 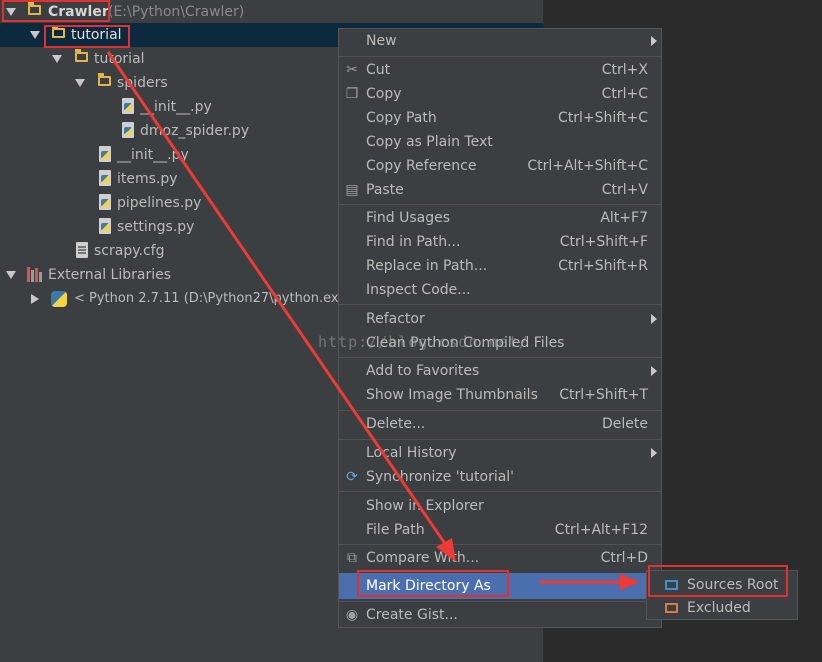 What do you see at coordinates (624, 558) in the screenshot?
I see `menu-item-shortcut: Ctrl+D` at bounding box center [624, 558].